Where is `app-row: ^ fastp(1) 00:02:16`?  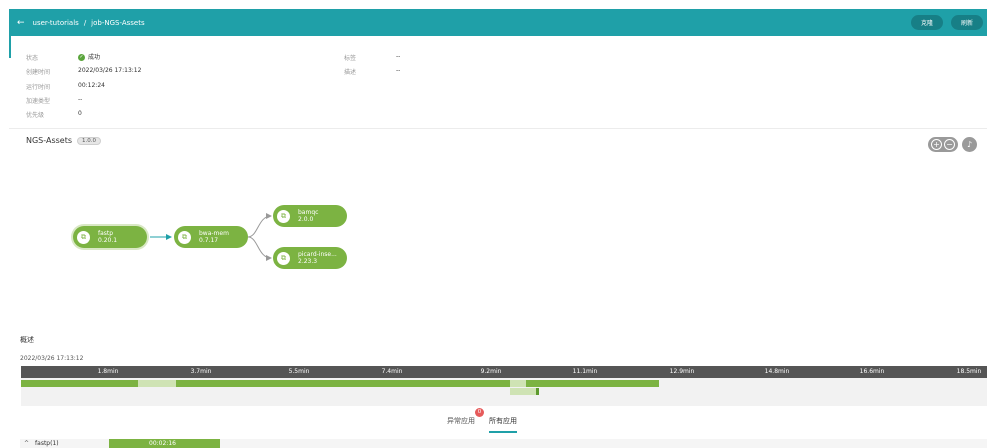
app-row: ^ fastp(1) 00:02:16 is located at coordinates (503, 443).